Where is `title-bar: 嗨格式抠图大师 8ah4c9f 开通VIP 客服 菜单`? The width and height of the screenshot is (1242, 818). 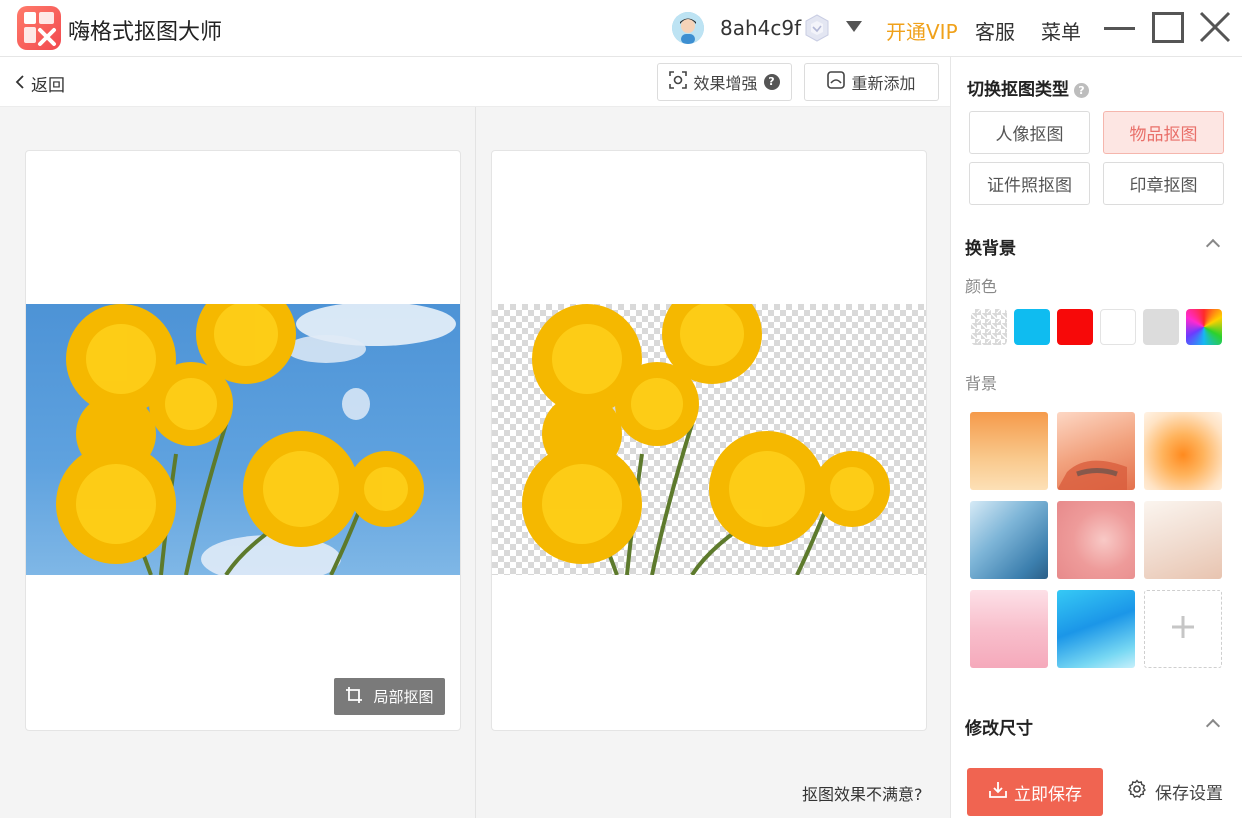 title-bar: 嗨格式抠图大师 8ah4c9f 开通VIP 客服 菜单 is located at coordinates (621, 28).